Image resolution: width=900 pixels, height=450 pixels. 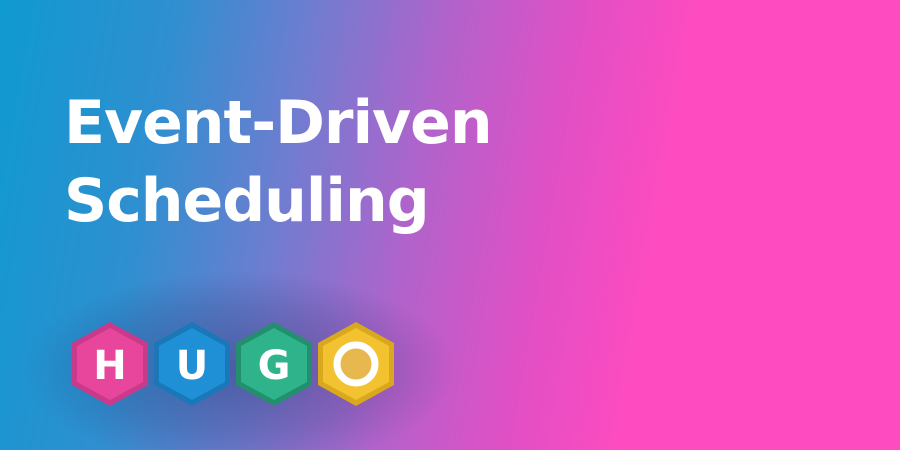 I want to click on hugo-logo-svg: H U G O, so click(x=233, y=364).